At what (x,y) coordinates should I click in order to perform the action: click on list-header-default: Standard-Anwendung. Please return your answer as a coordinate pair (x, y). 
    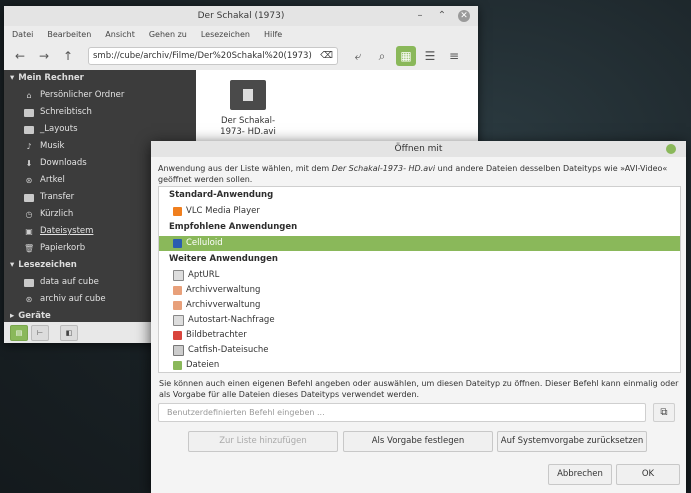
    Looking at the image, I should click on (221, 195).